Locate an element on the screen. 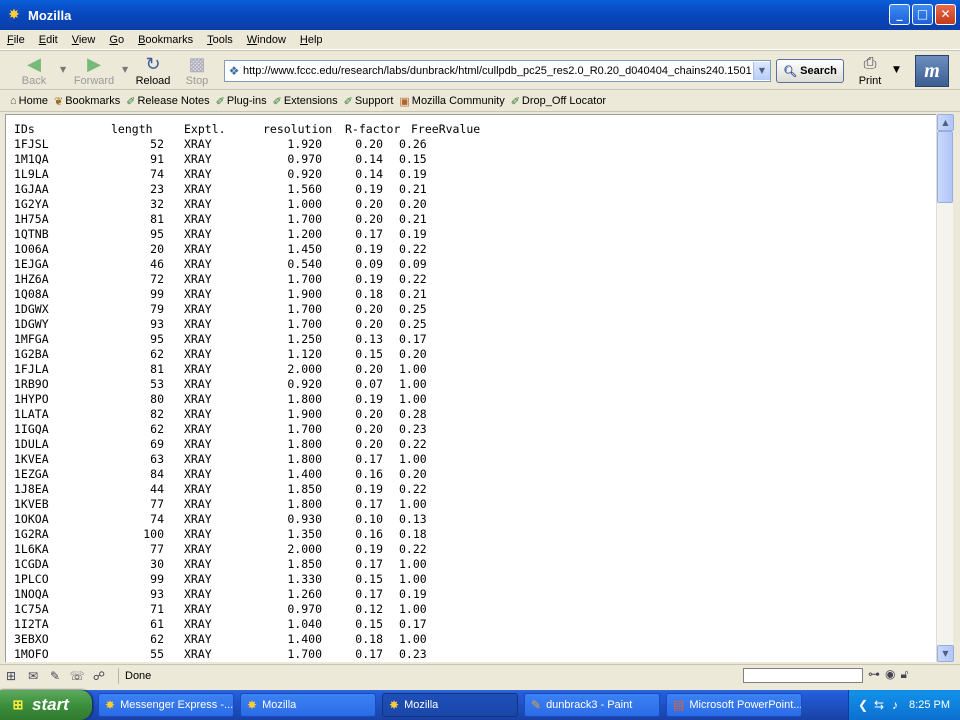  cell-chain-id: 1KVEB is located at coordinates (31, 504).